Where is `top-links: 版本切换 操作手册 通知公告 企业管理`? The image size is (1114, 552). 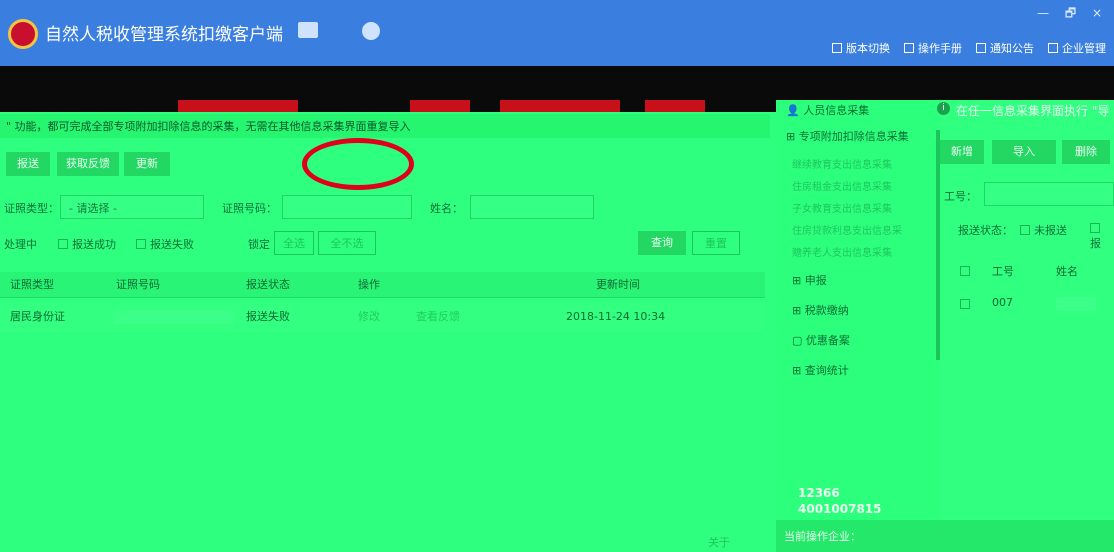
top-links: 版本切换 操作手册 通知公告 企业管理 is located at coordinates (969, 48).